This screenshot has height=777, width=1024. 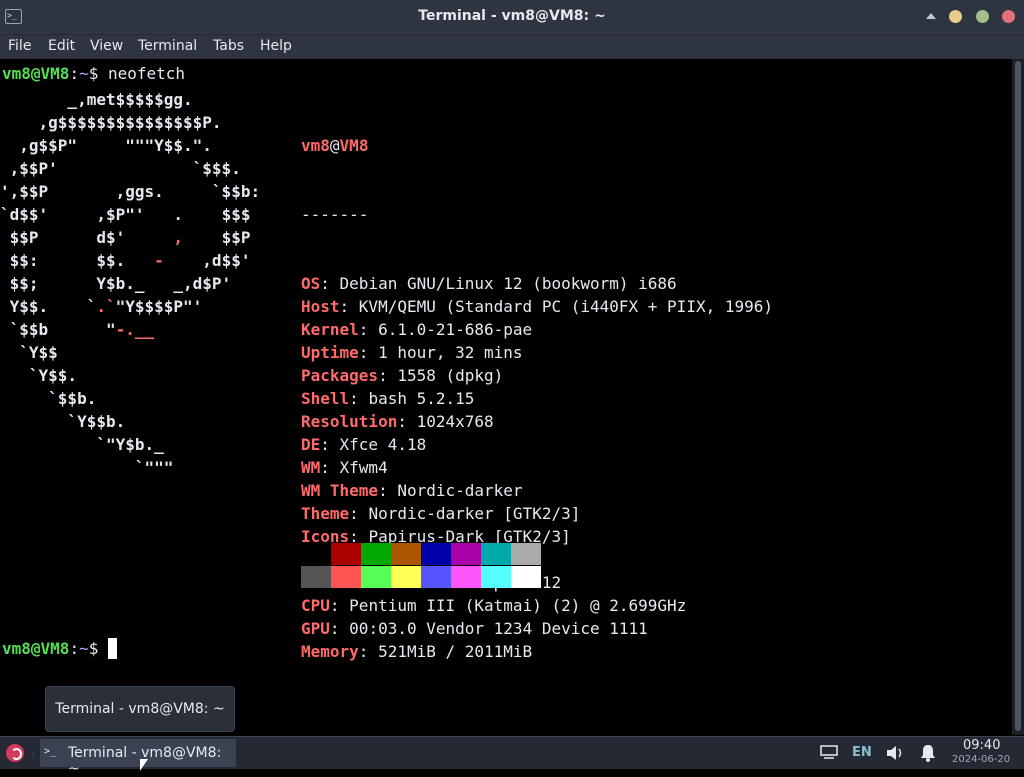 What do you see at coordinates (96, 99) in the screenshot?
I see `ascii-line: _,met$$$$$gg.` at bounding box center [96, 99].